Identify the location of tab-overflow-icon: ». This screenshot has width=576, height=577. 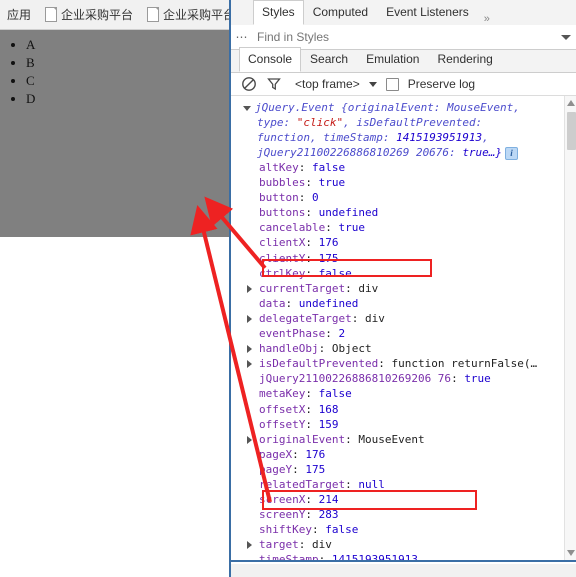
(487, 19).